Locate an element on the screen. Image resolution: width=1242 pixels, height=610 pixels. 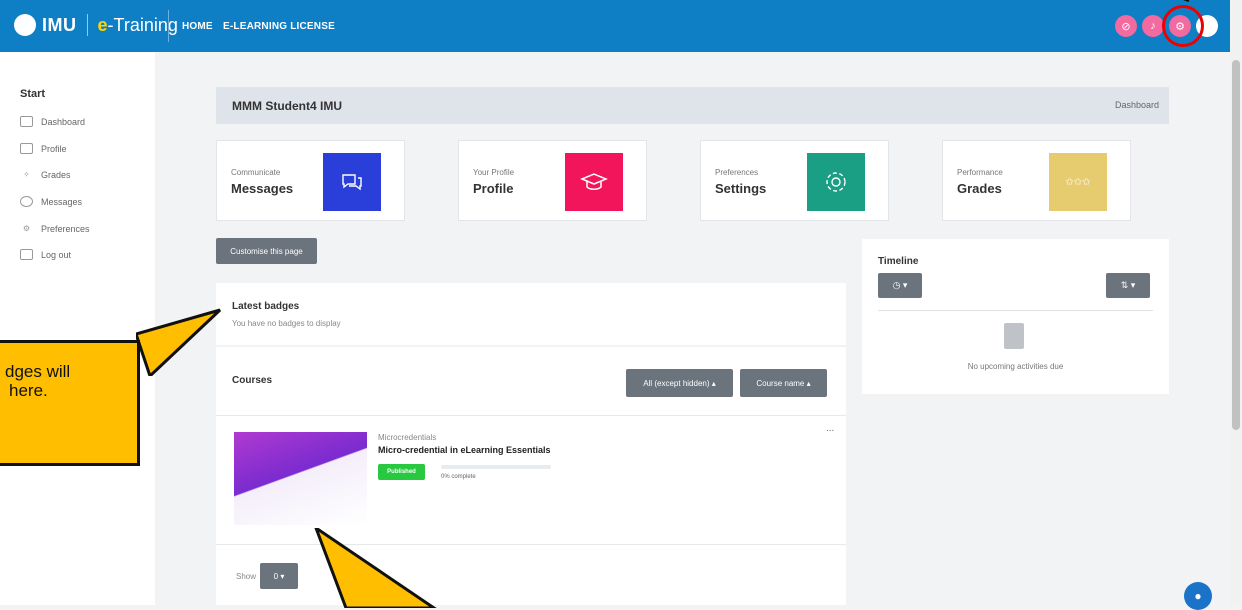
sidebar-item-profile: Profile is located at coordinates (43, 148).